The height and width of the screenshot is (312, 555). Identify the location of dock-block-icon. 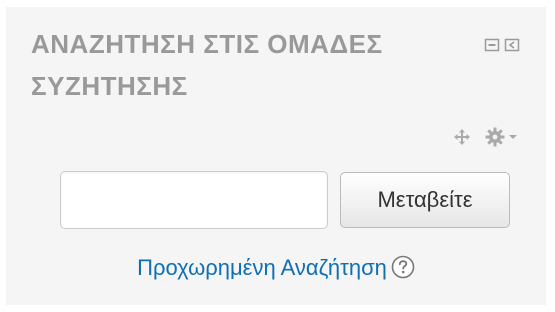
(512, 45).